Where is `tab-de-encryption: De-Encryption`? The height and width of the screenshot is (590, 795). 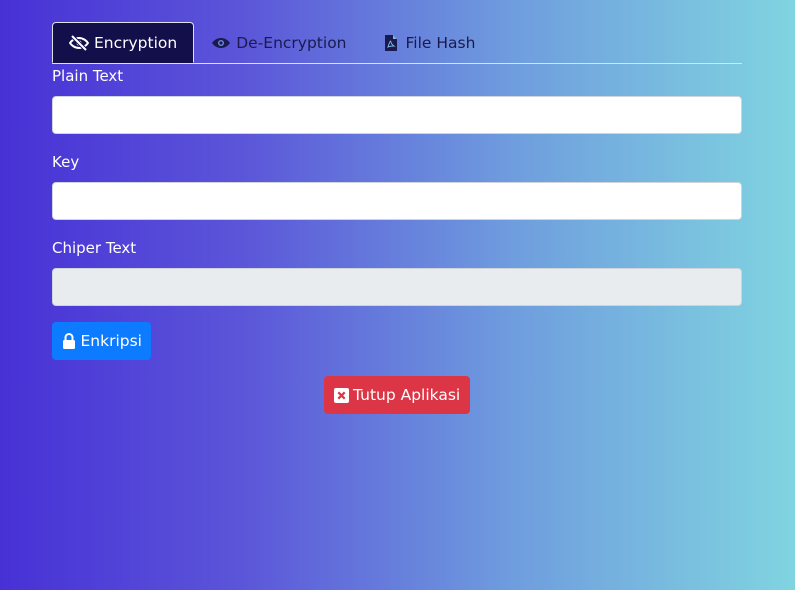
tab-de-encryption: De-Encryption is located at coordinates (278, 42).